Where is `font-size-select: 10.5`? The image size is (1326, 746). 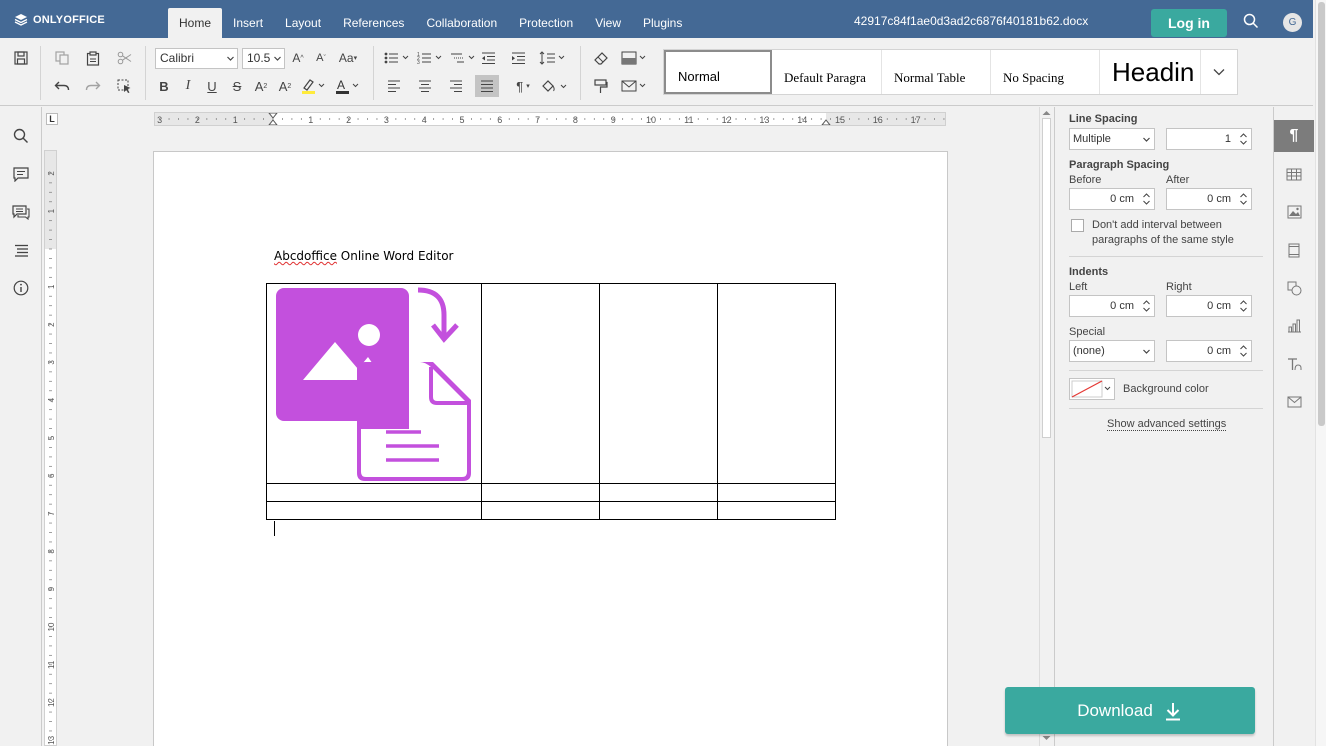 font-size-select: 10.5 is located at coordinates (263, 58).